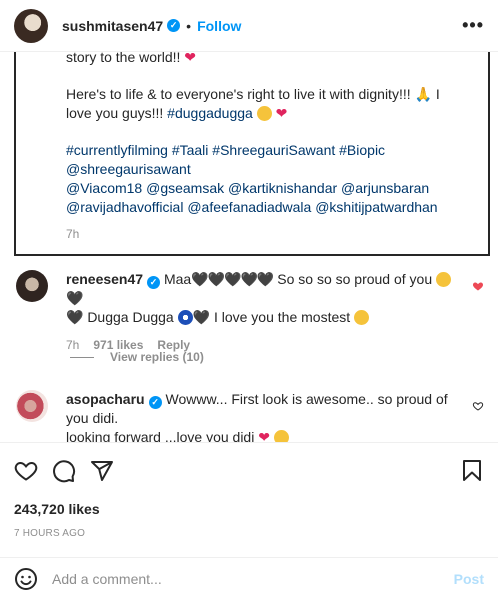 This screenshot has width=498, height=599. I want to click on comment-text: I love you the mostest, so click(282, 317).